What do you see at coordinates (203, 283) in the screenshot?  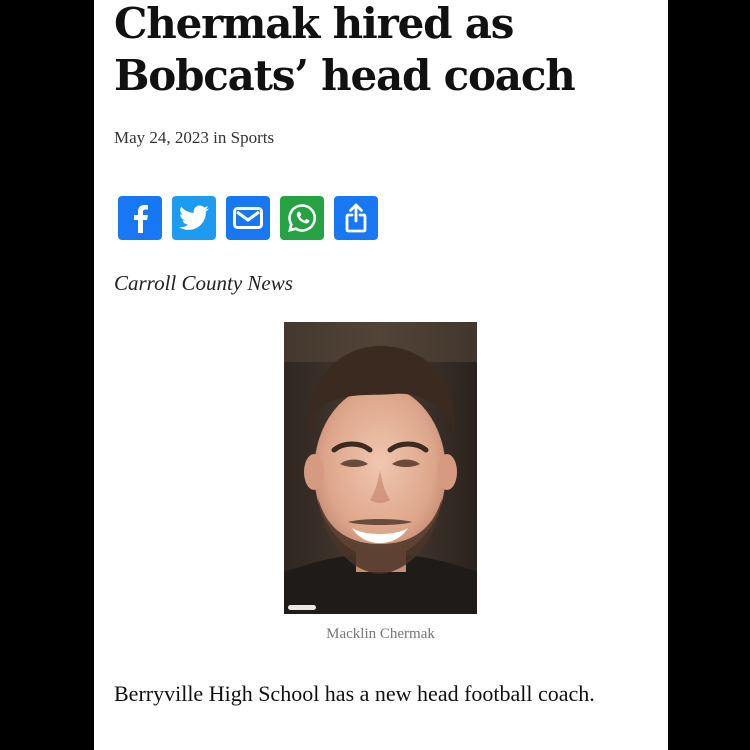 I see `article-source: Carroll County News` at bounding box center [203, 283].